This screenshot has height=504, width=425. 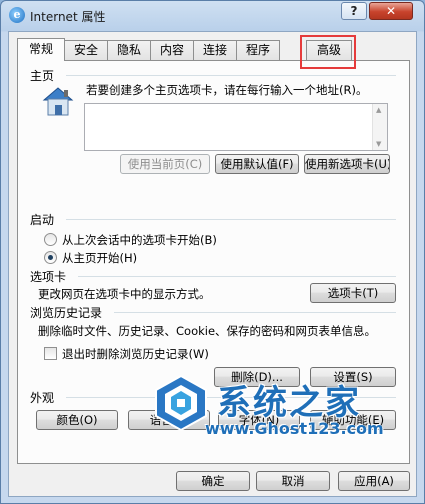 I want to click on tabs-settings-button: 选项卡(T), so click(x=353, y=293).